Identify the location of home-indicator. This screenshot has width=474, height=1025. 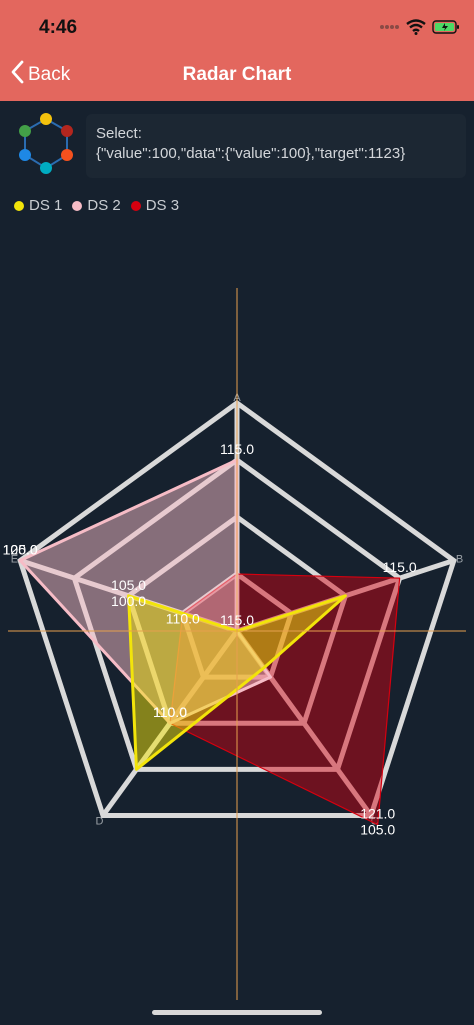
(237, 1012).